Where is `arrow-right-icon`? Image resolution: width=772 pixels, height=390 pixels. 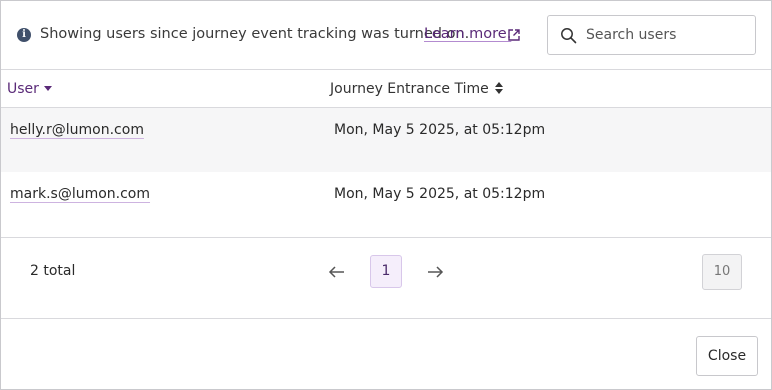 arrow-right-icon is located at coordinates (435, 272).